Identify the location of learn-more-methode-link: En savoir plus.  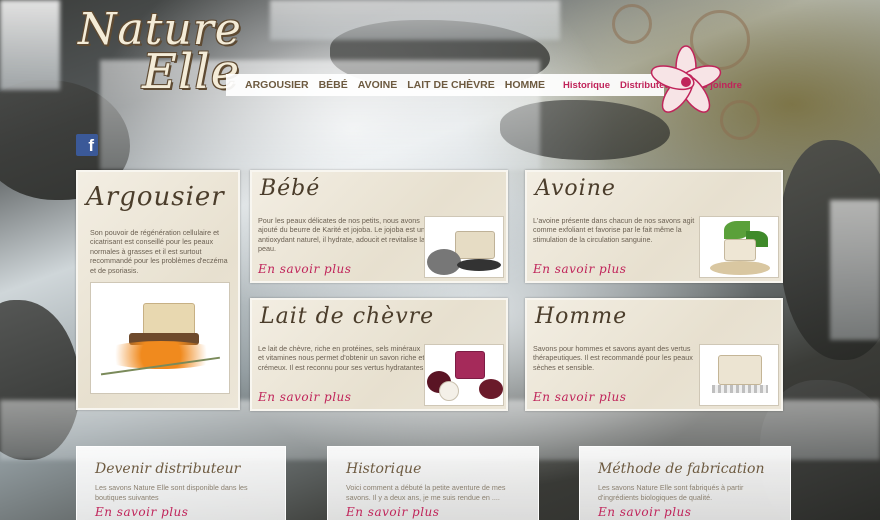
(644, 512).